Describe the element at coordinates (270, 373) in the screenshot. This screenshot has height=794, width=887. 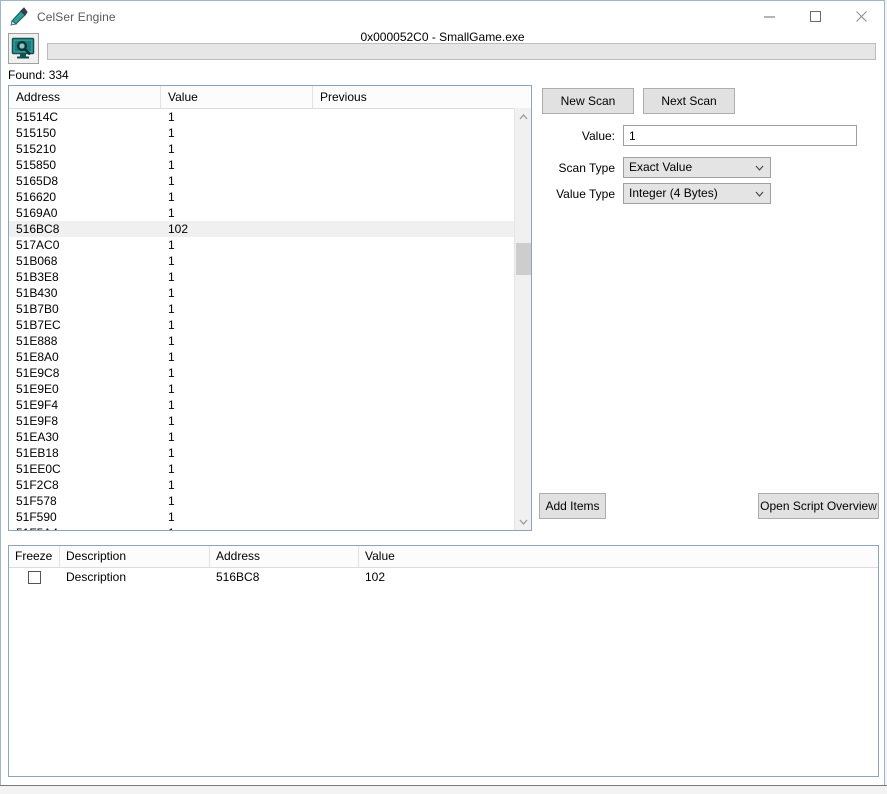
I see `results-row: 51E9C8 1` at that location.